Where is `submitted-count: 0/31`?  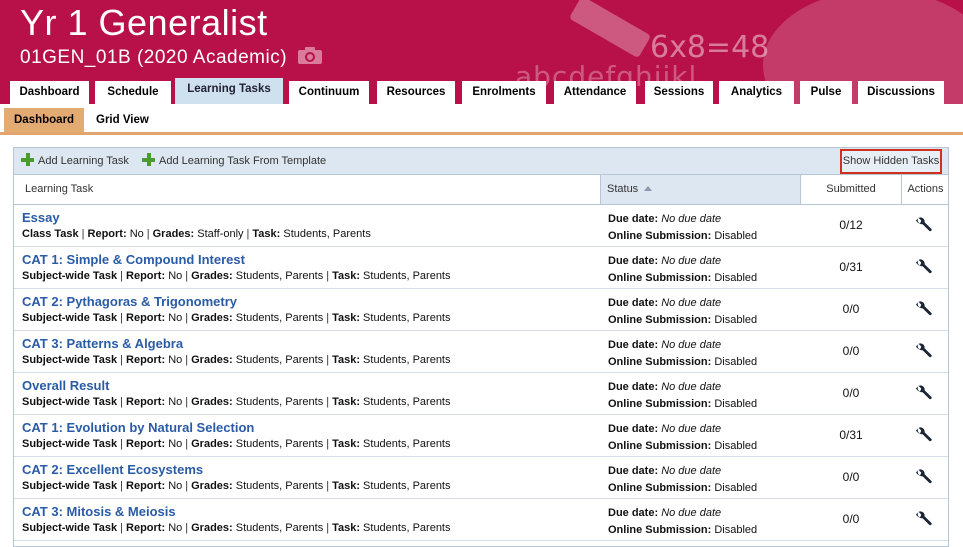 submitted-count: 0/31 is located at coordinates (851, 267).